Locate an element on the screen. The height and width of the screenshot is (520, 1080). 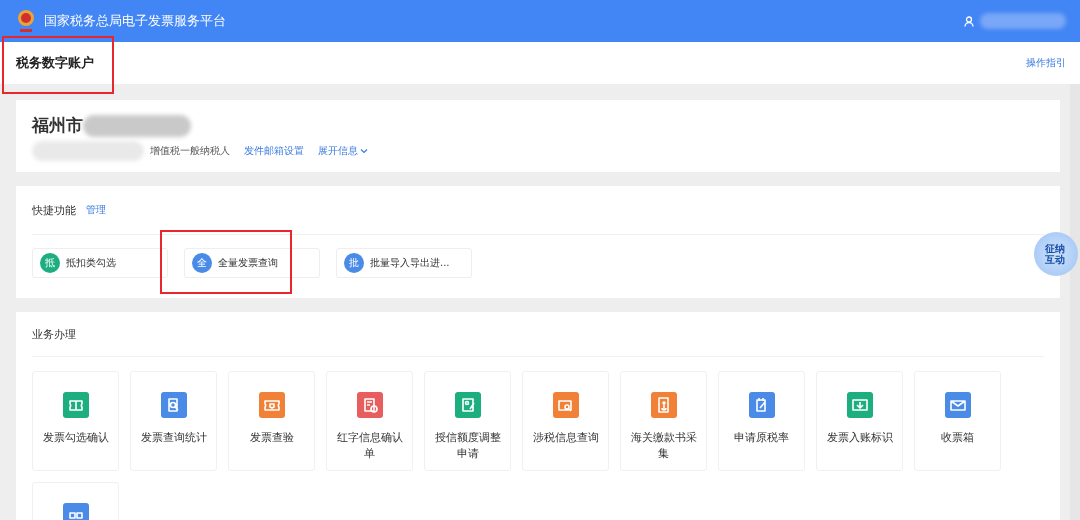
email-settings-link: 发件邮箱设置 is located at coordinates (274, 151).